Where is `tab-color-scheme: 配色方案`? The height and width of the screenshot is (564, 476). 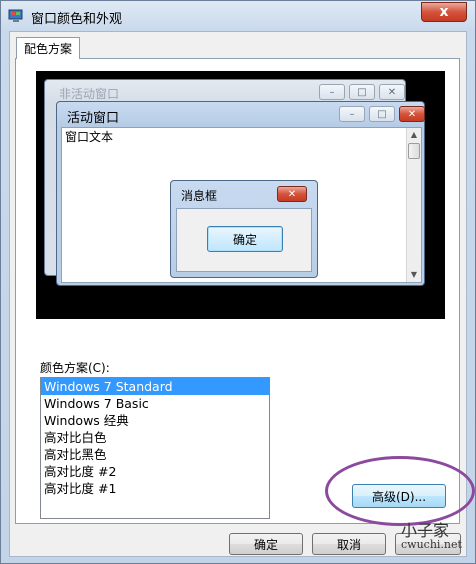
tab-color-scheme: 配色方案 is located at coordinates (48, 48).